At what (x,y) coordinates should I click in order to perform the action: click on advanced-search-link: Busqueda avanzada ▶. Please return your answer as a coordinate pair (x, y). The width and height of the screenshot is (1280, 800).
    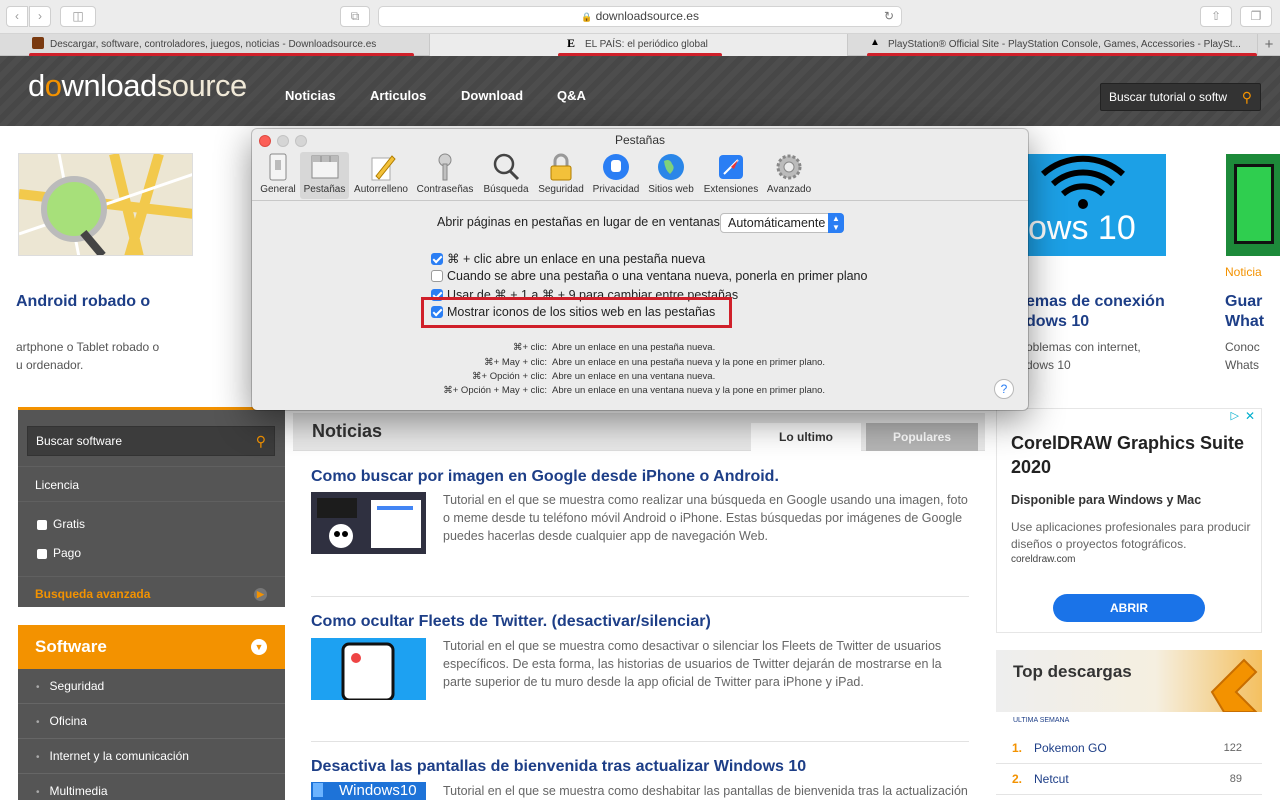
    Looking at the image, I should click on (151, 593).